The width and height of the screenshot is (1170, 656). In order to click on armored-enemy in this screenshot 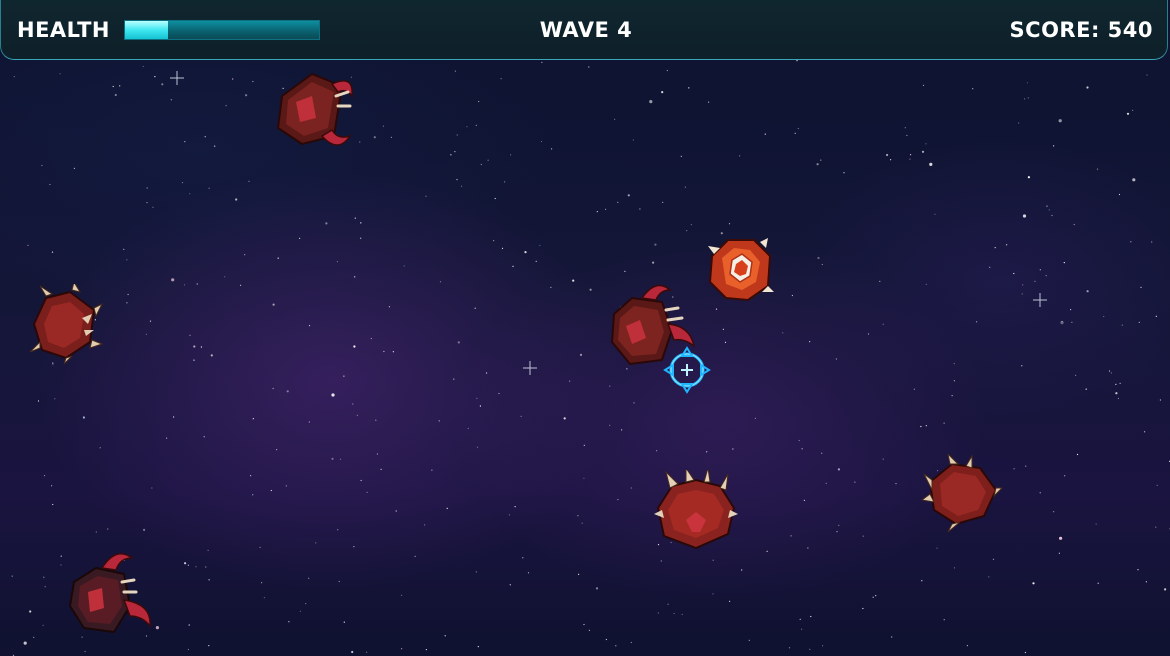, I will do `click(740, 270)`.